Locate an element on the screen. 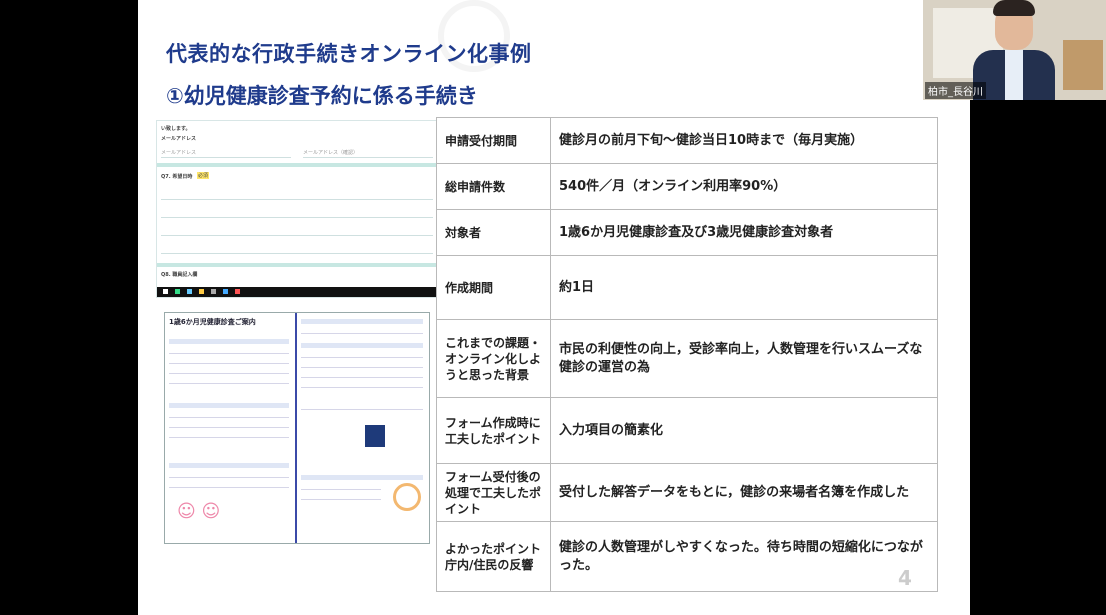 Image resolution: width=1106 pixels, height=615 pixels. city-logo is located at coordinates (407, 497).